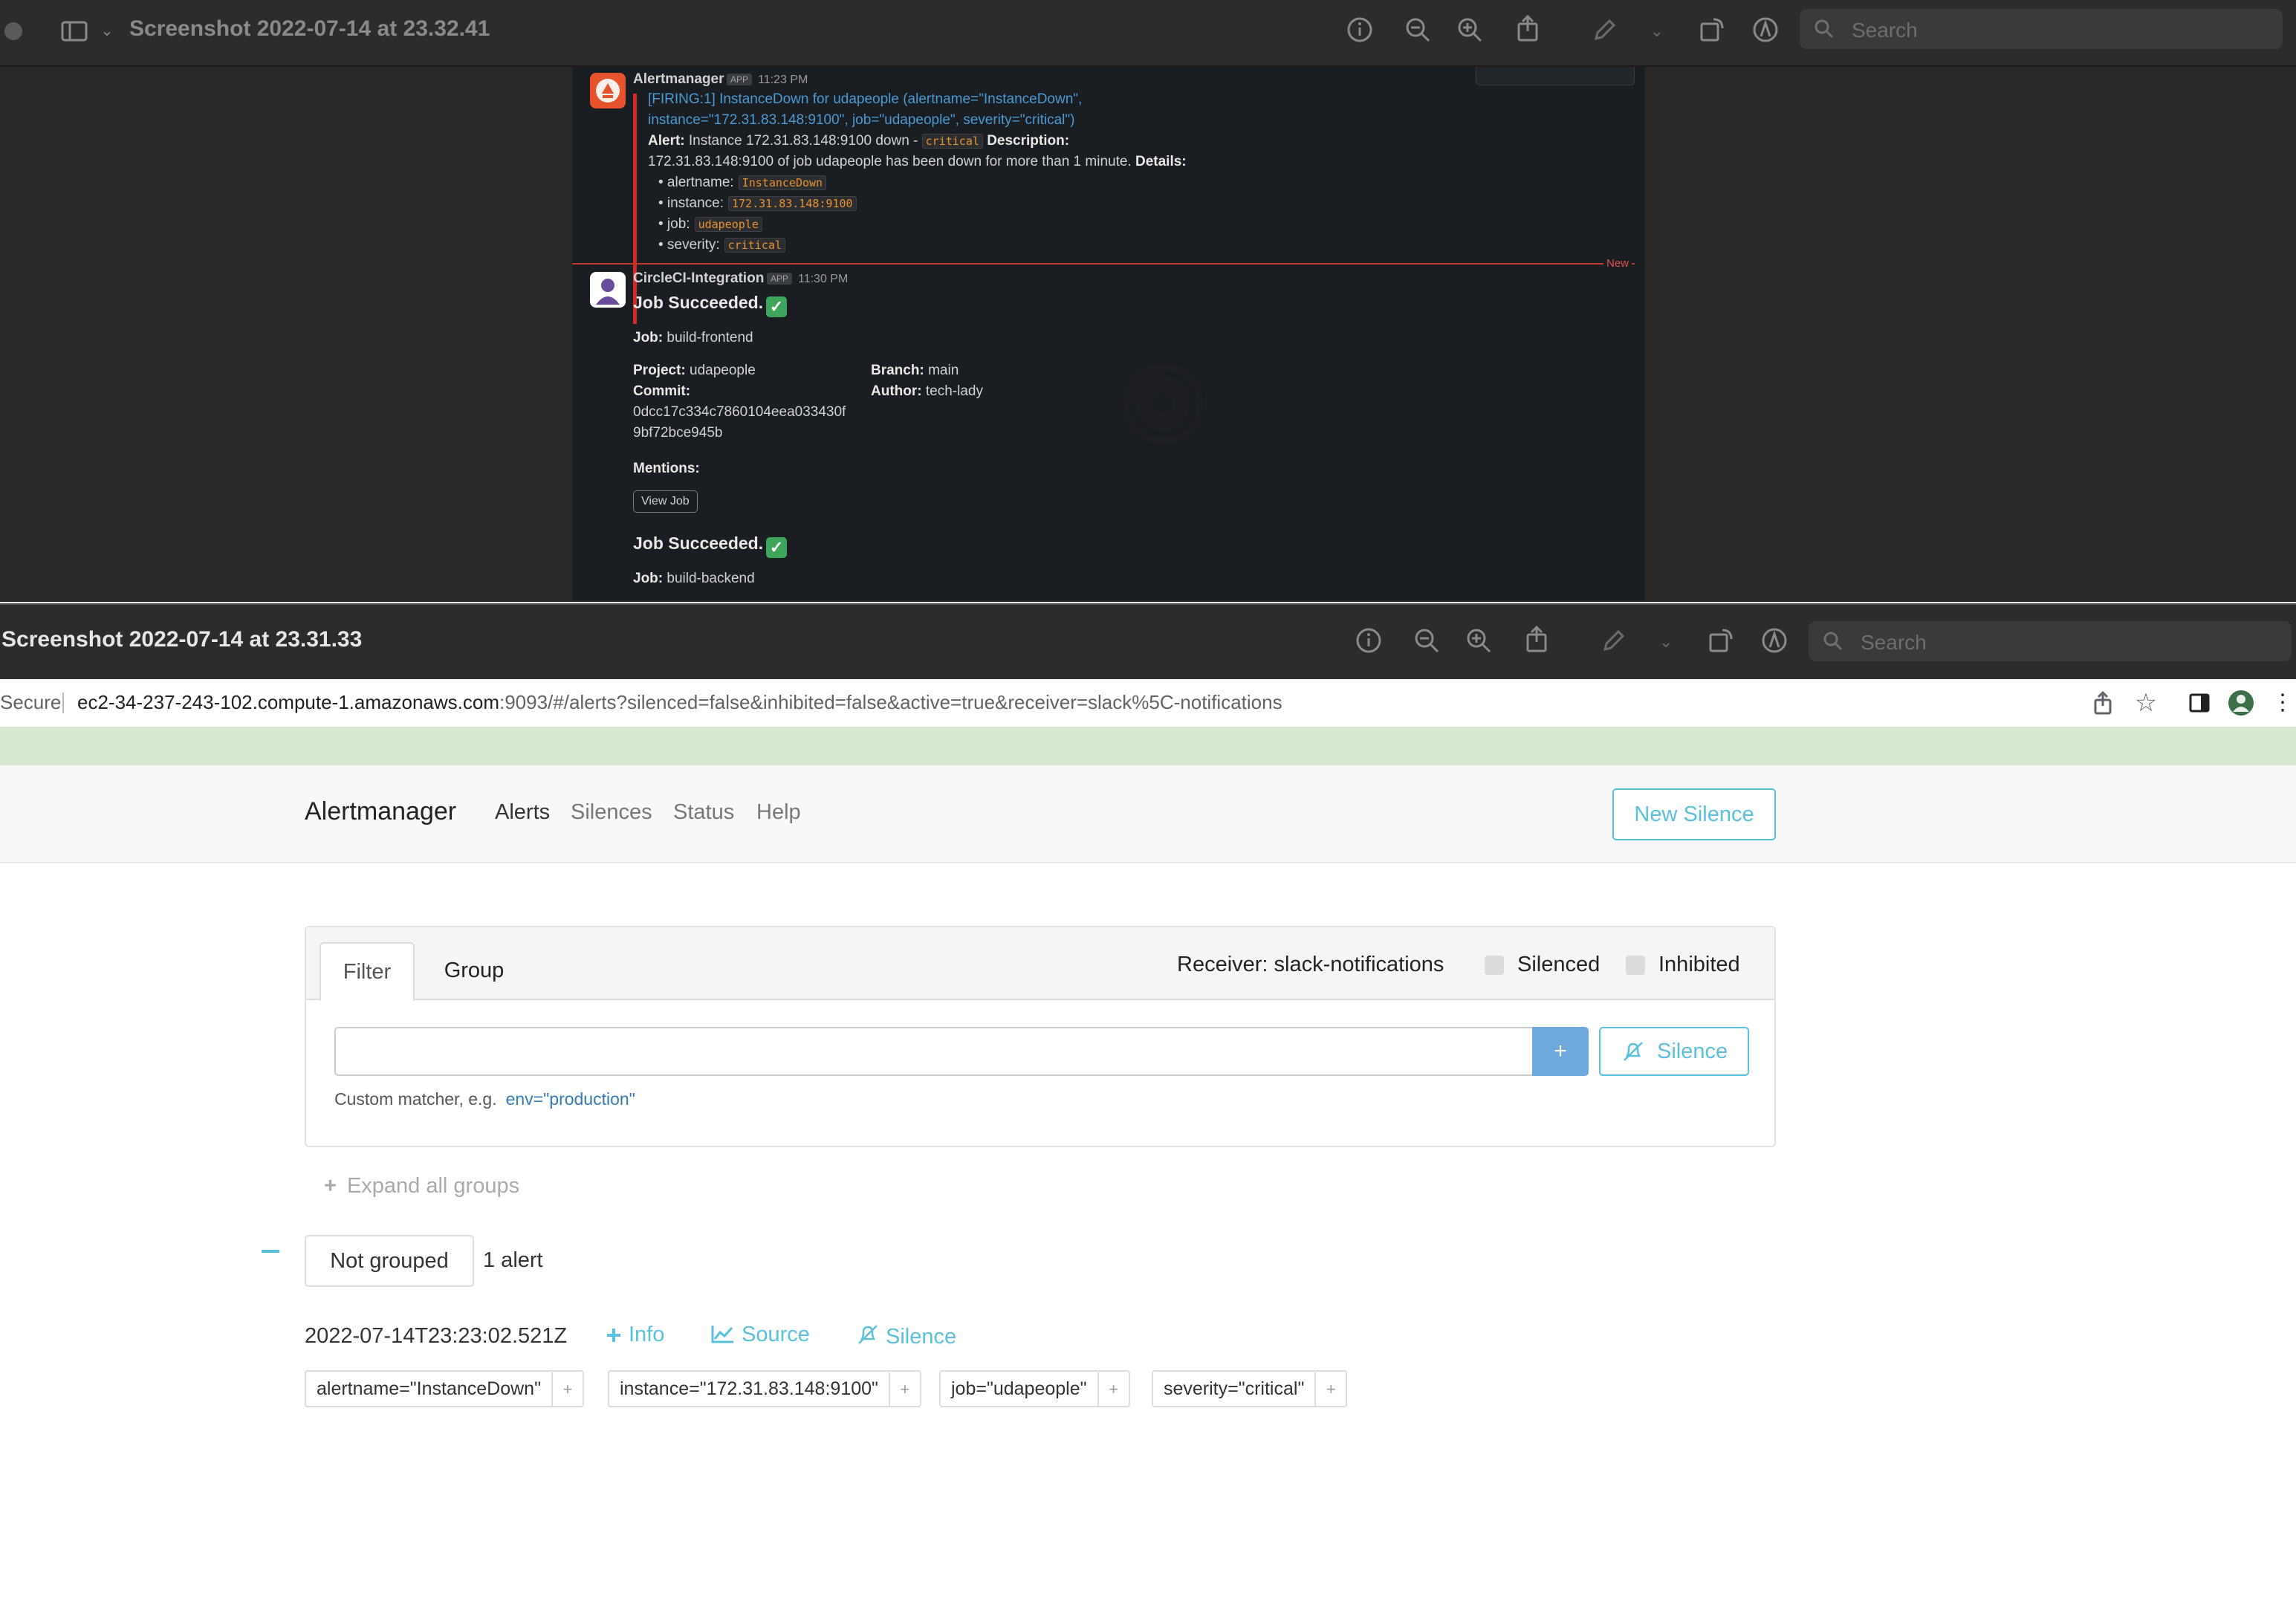 This screenshot has height=1602, width=2296. I want to click on plus-icon, so click(614, 1335).